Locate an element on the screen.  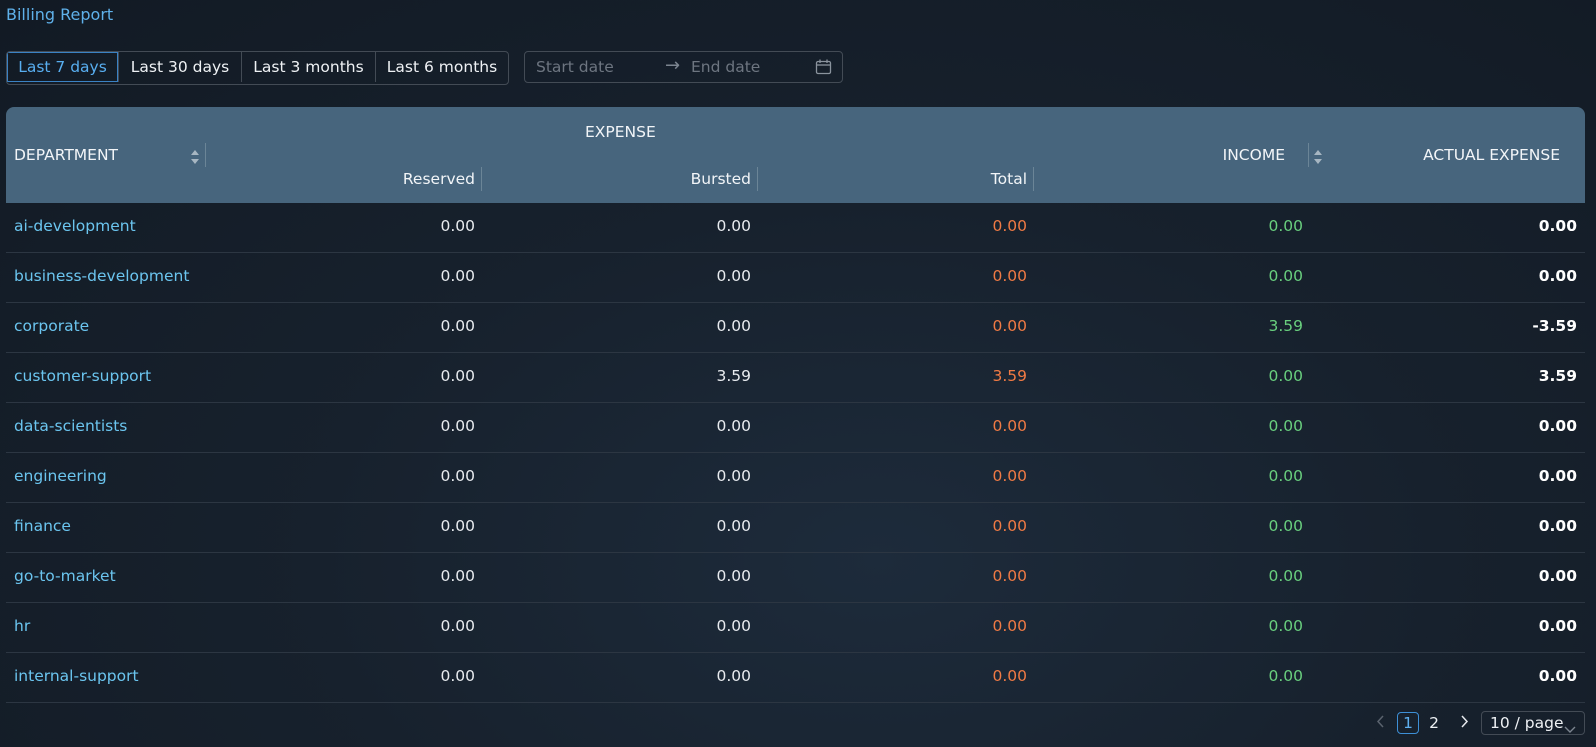
total-expense-value: 3.59 is located at coordinates (1009, 376).